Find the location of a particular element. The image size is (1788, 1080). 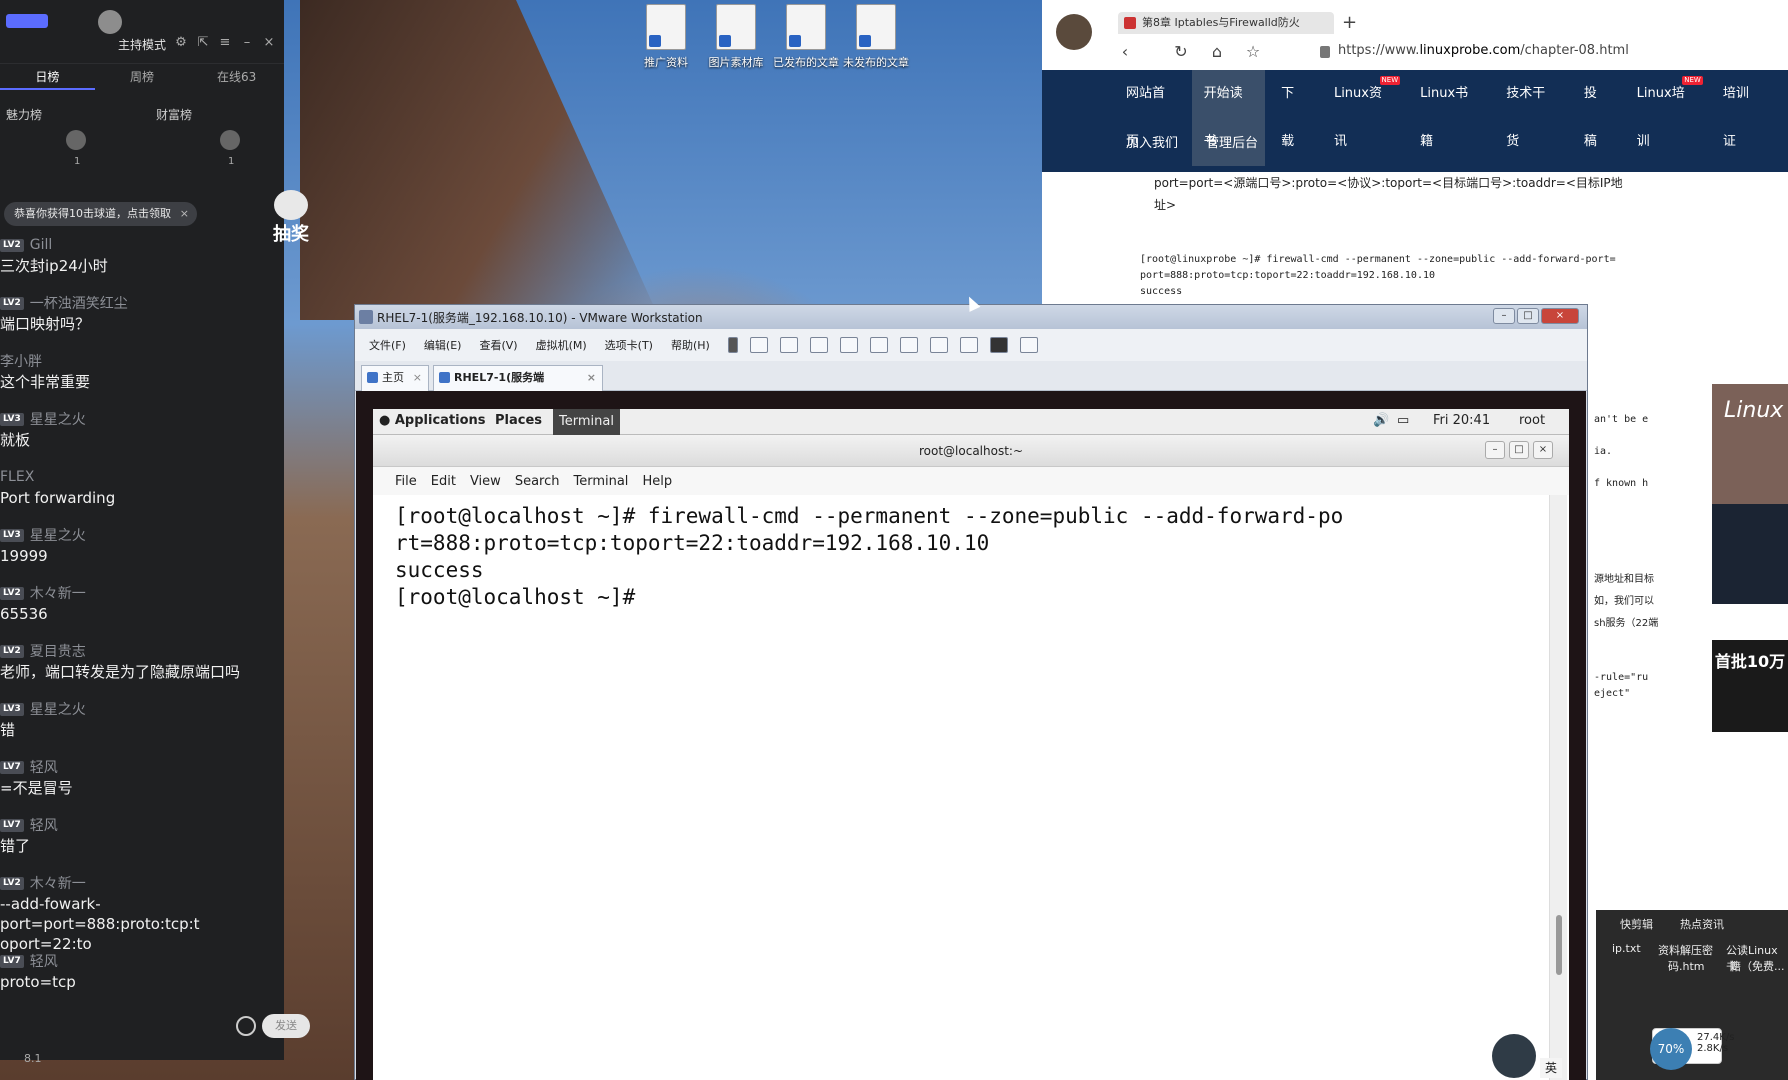

new-tab-icon: + is located at coordinates (1349, 22).